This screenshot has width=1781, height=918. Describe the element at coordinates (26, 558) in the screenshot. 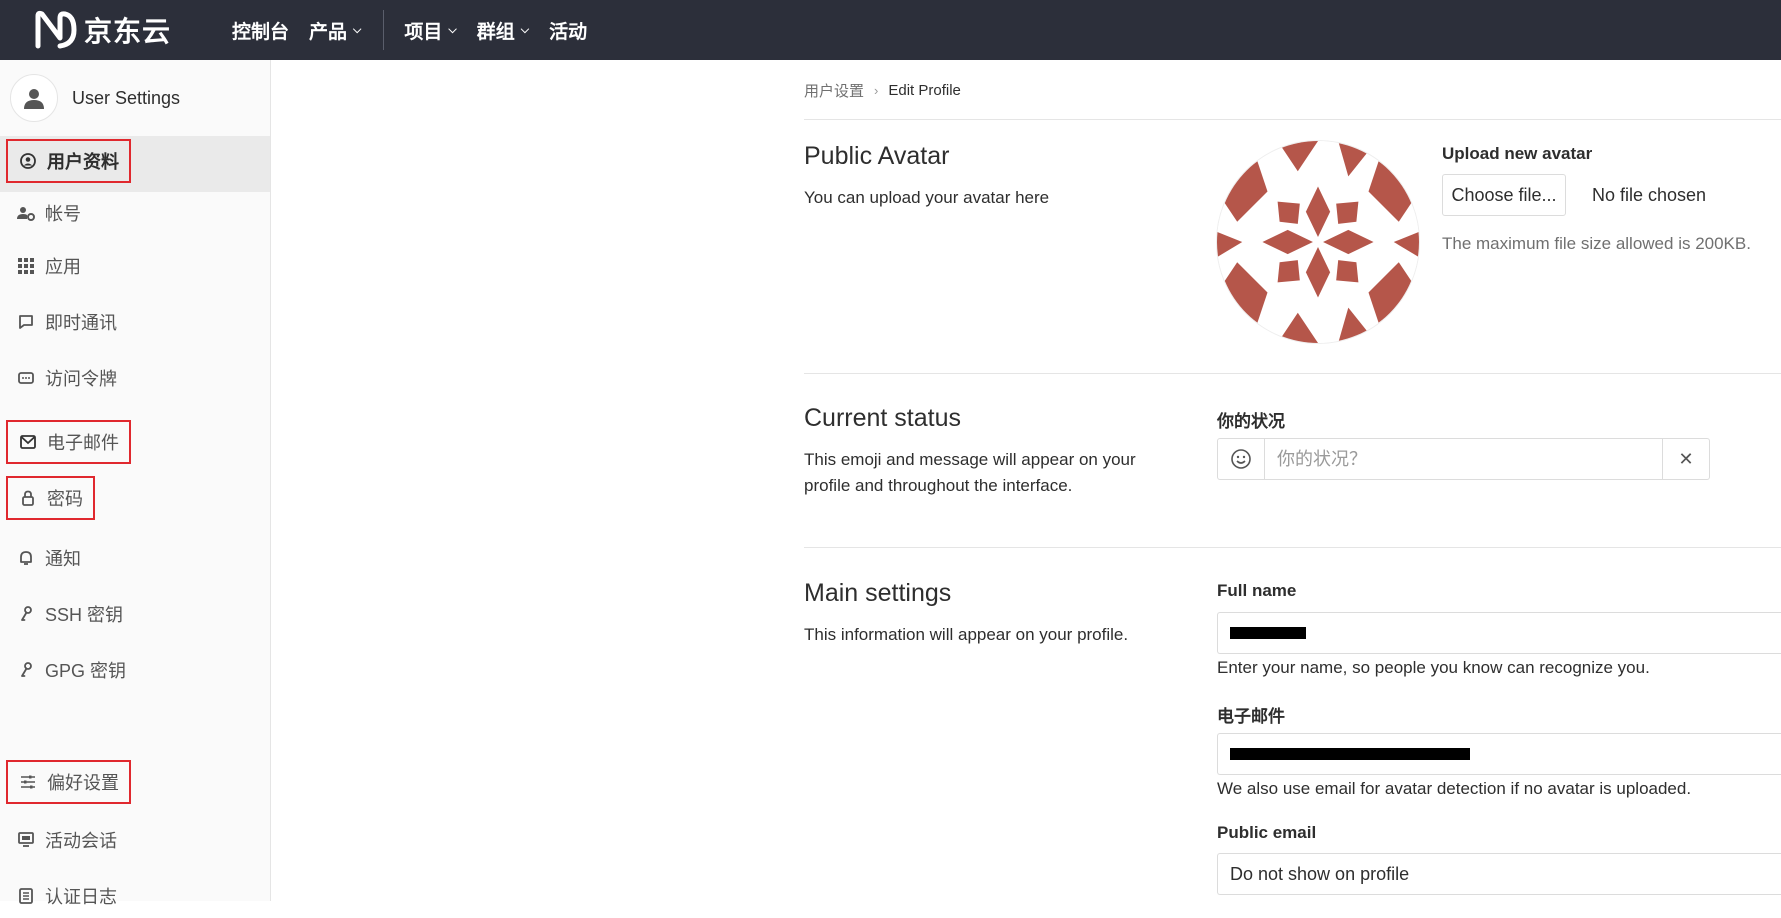

I see `bell-icon` at that location.